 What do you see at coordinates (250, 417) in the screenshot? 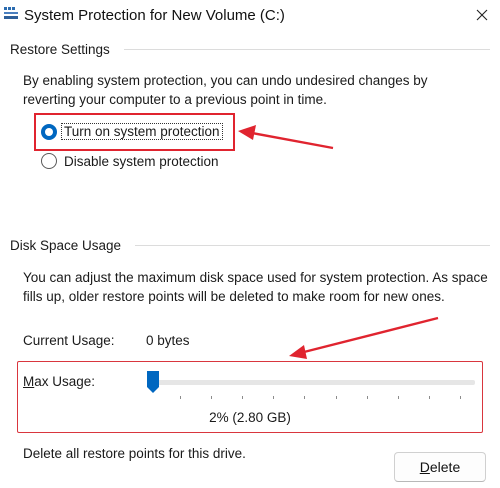
I see `max-usage-value: 2% (2.80 GB)` at bounding box center [250, 417].